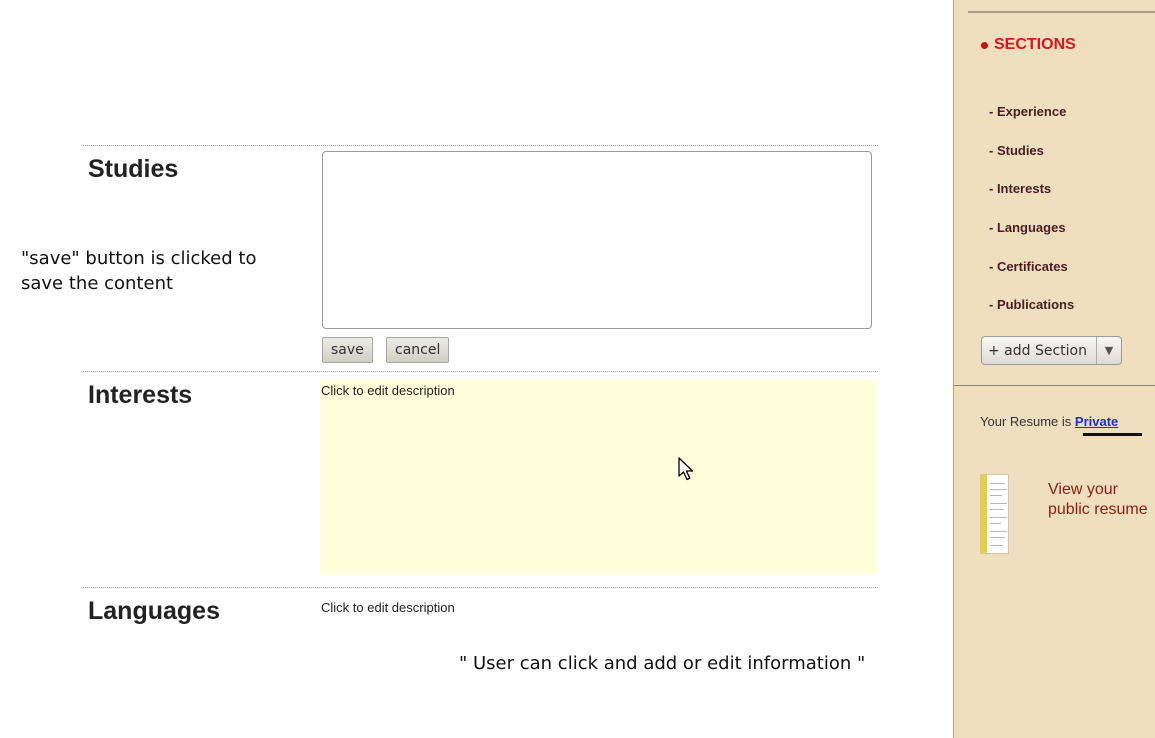 The image size is (1155, 738). I want to click on sidebar-item-certificates: - Certificates, so click(1028, 266).